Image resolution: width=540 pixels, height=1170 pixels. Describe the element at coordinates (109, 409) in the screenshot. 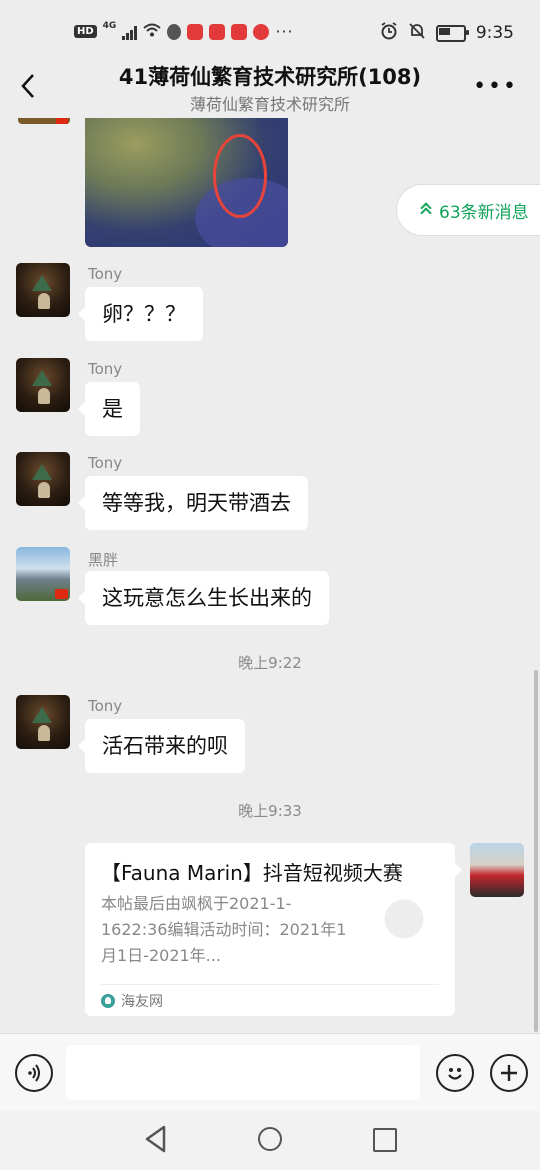

I see `message-bubble: 是` at that location.